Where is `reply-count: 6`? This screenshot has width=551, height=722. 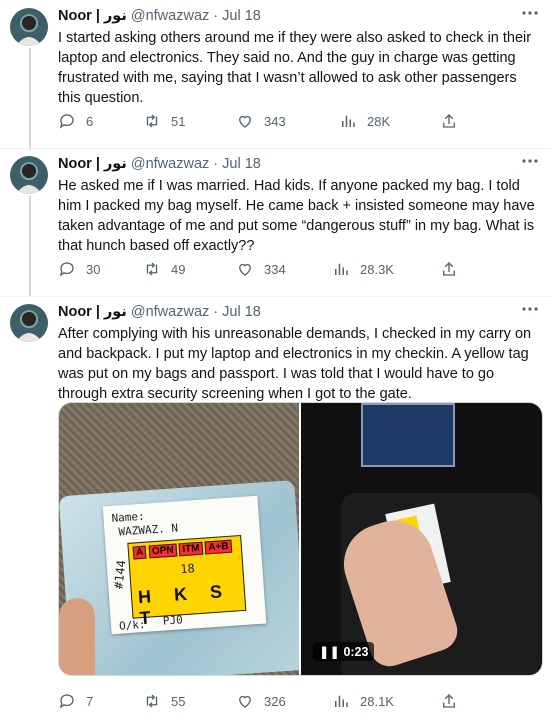 reply-count: 6 is located at coordinates (90, 121).